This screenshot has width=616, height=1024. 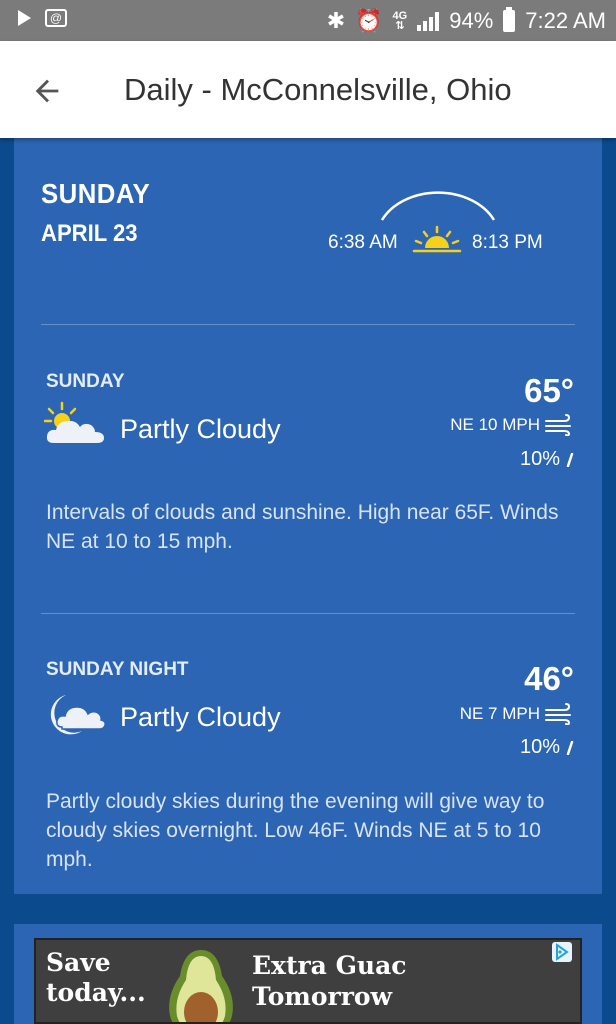 I want to click on period-label: SUNDAY, so click(x=85, y=381).